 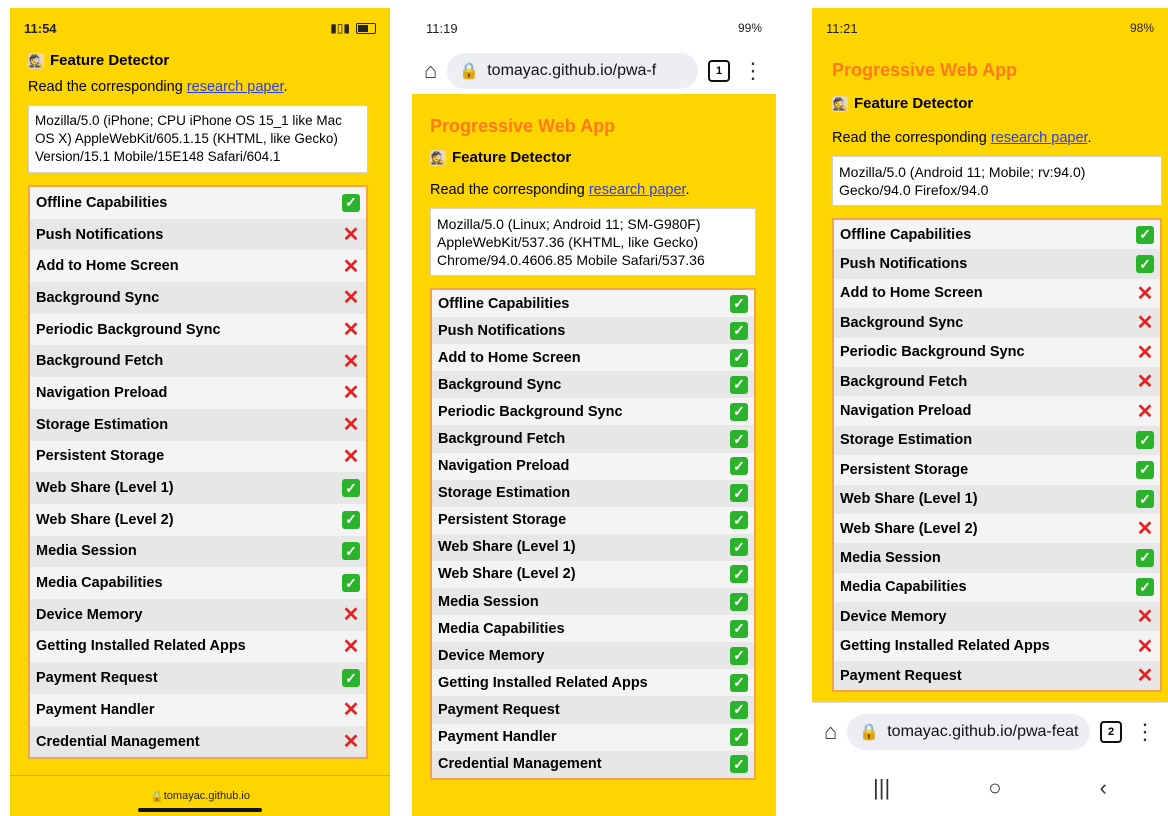 What do you see at coordinates (968, 731) in the screenshot?
I see `address-bar: 🔒 tomayac.github.io/pwa-feat` at bounding box center [968, 731].